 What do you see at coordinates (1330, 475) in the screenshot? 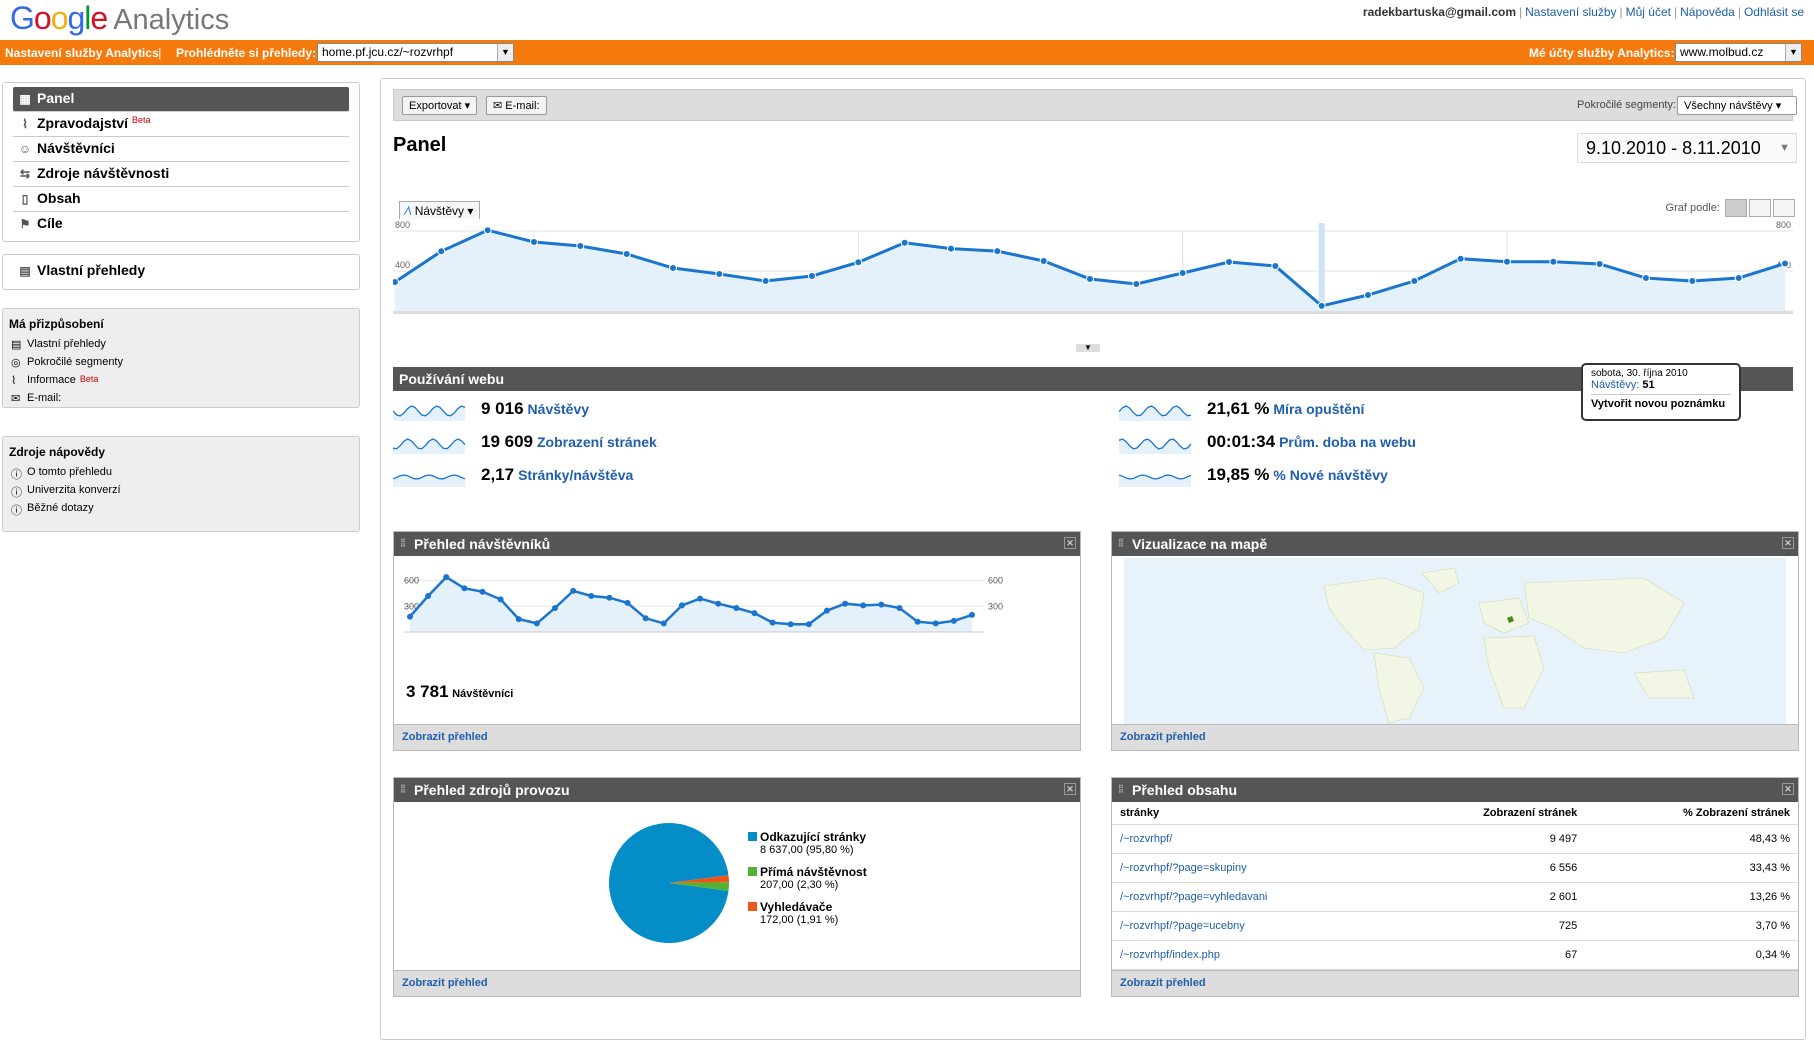
I see `metric-label-link: % Nové návštěvy` at bounding box center [1330, 475].